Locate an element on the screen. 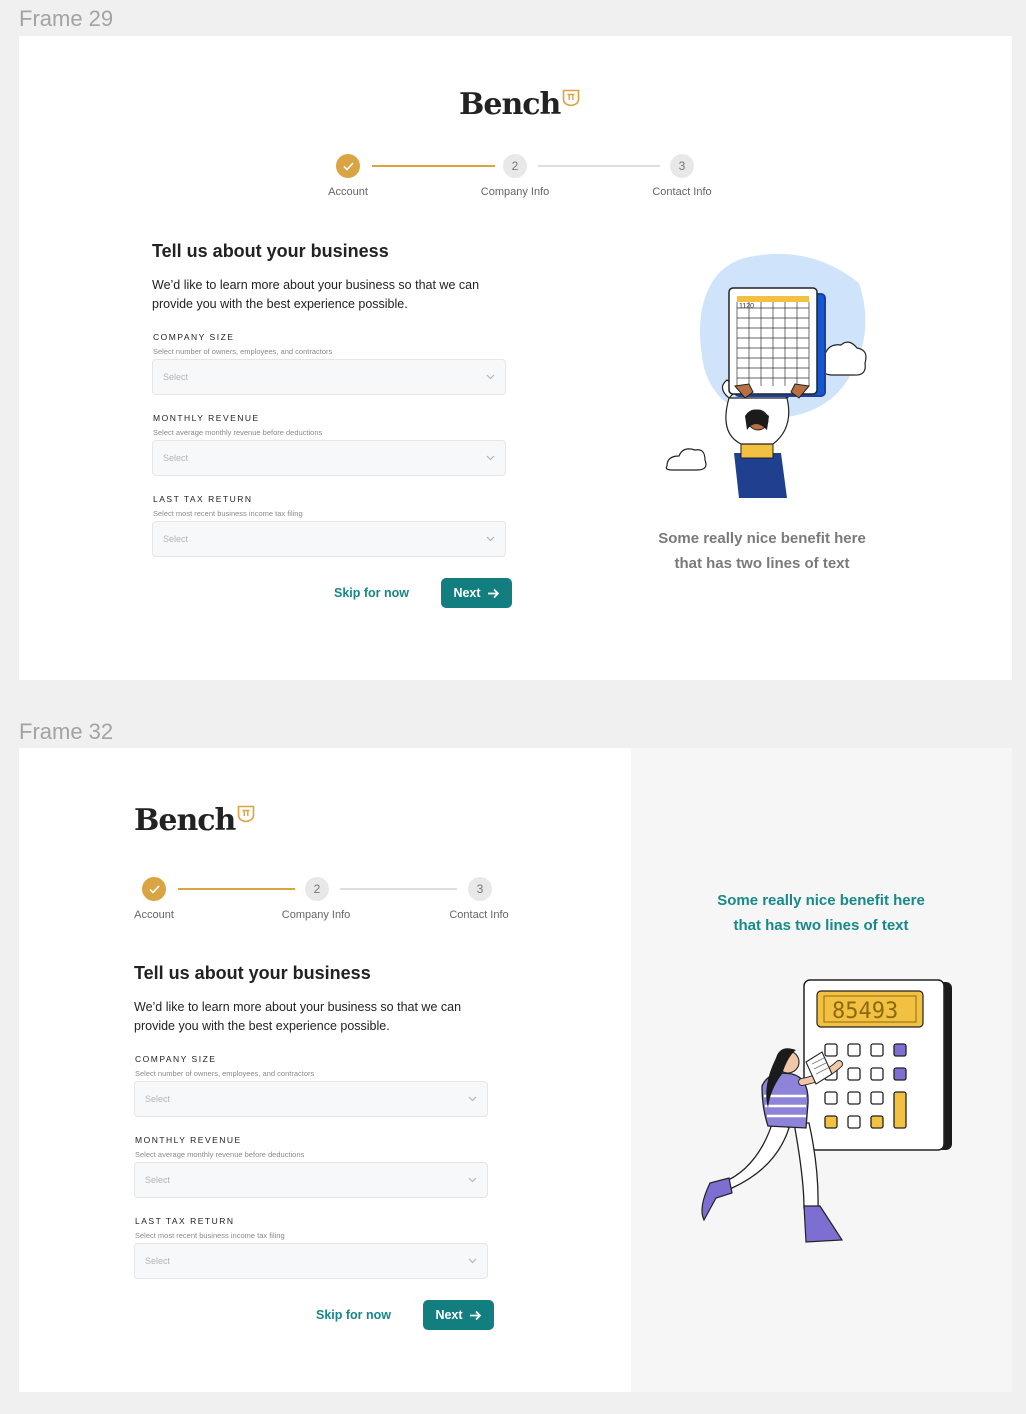  calculator-display-text: 85493 is located at coordinates (865, 1011).